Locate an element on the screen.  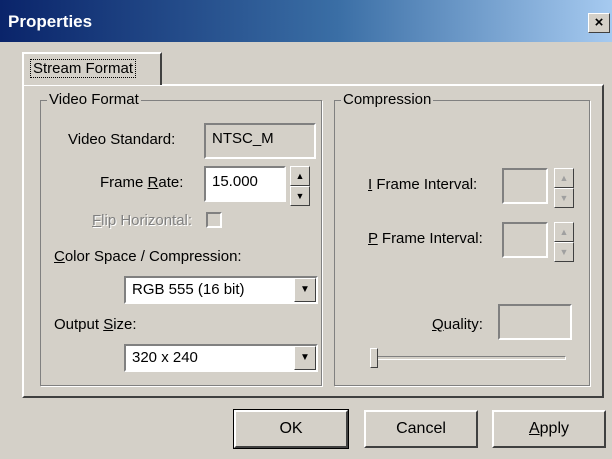
p-frame-interval-input is located at coordinates (525, 240).